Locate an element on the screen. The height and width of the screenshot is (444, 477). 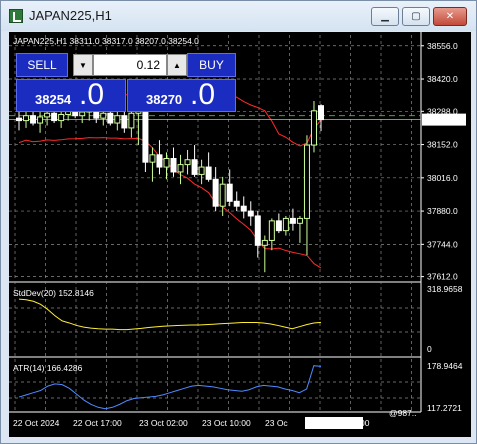
window-titlebar: JAPAN225,H1 ▁ ▢ ✕ is located at coordinates (238, 16).